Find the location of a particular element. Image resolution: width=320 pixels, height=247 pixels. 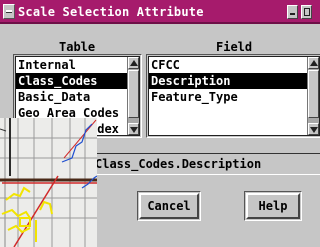

minimize-icon is located at coordinates (292, 12).